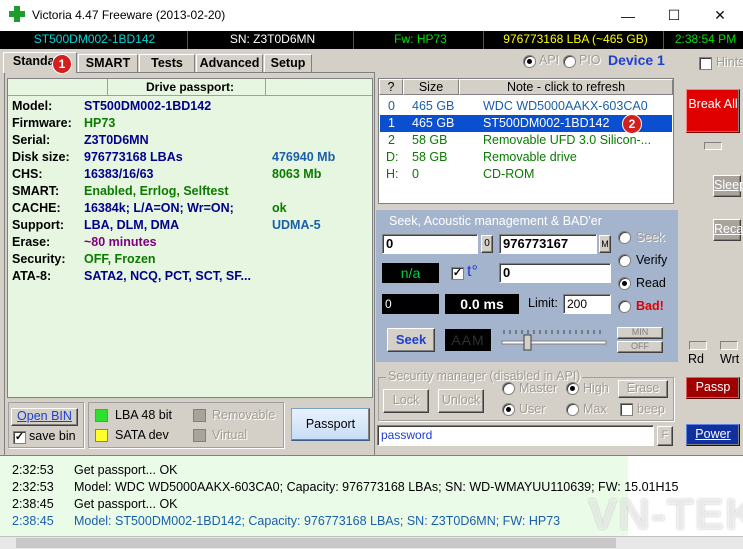 Image resolution: width=743 pixels, height=549 pixels. What do you see at coordinates (549, 60) in the screenshot?
I see `api-label: API` at bounding box center [549, 60].